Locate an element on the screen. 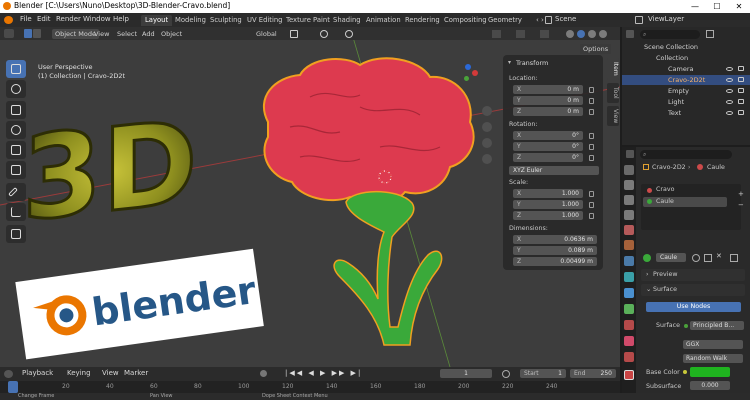  record-icon is located at coordinates (263, 373).